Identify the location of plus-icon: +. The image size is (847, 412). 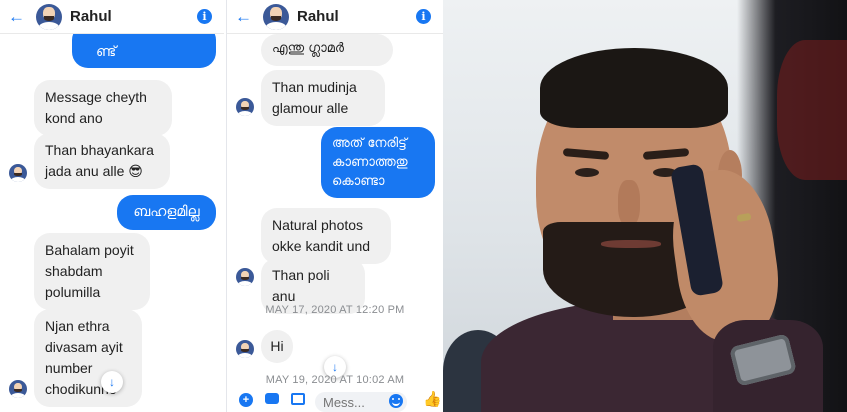
(246, 400).